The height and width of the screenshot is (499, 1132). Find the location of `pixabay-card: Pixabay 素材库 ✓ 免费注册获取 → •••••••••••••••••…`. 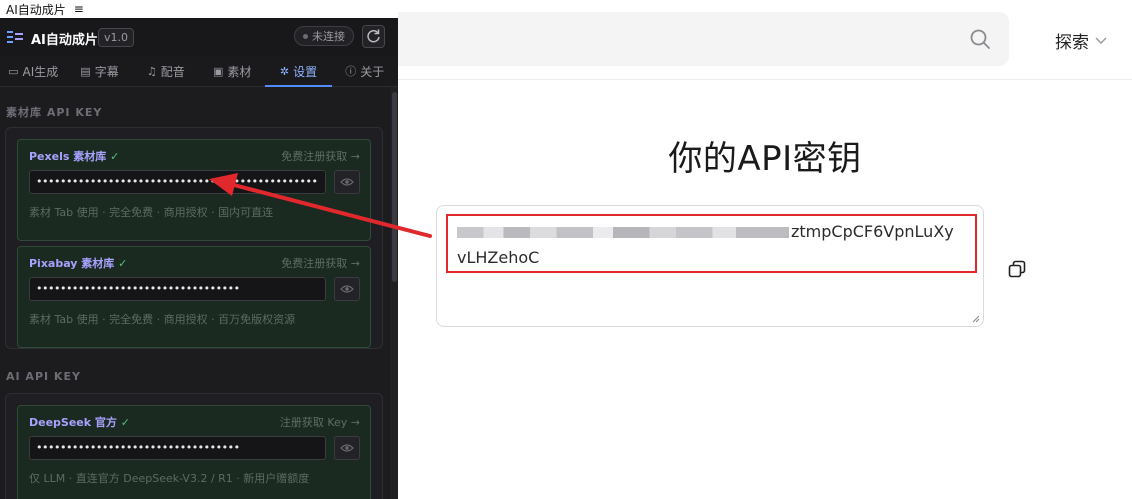

pixabay-card: Pixabay 素材库 ✓ 免费注册获取 → •••••••••••••••••… is located at coordinates (194, 297).